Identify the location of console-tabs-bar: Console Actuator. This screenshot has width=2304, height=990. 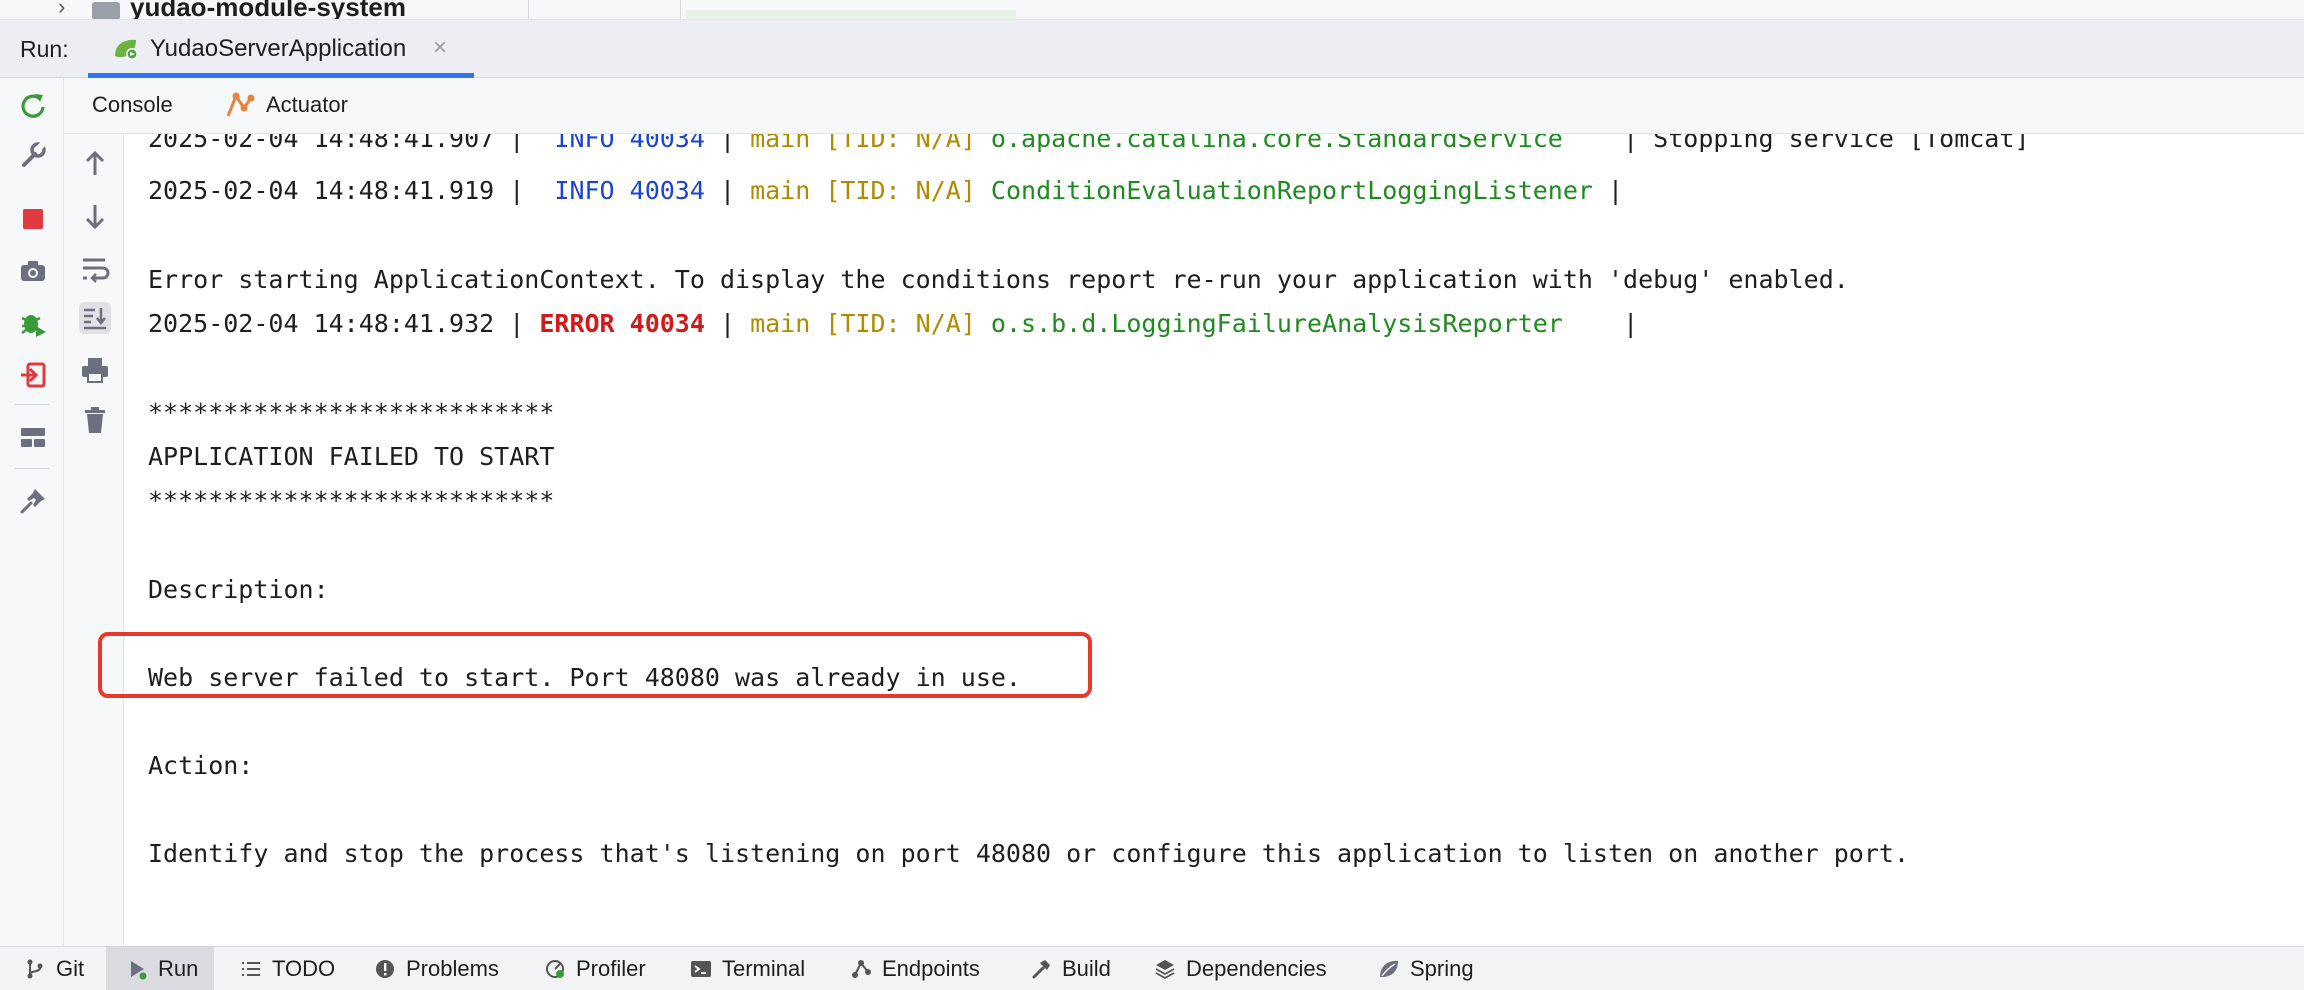
(1184, 106).